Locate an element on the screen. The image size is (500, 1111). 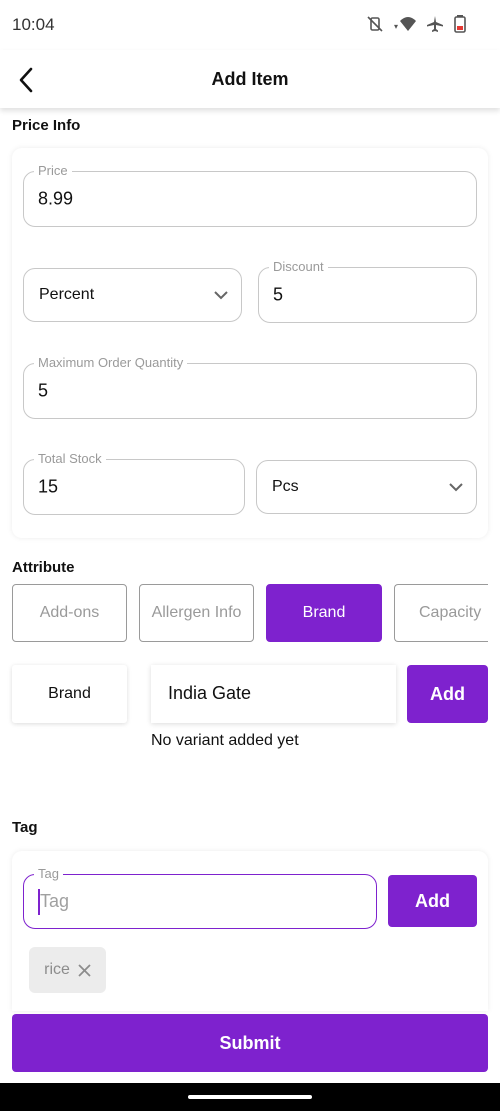
add-attribute-button: Add is located at coordinates (447, 694).